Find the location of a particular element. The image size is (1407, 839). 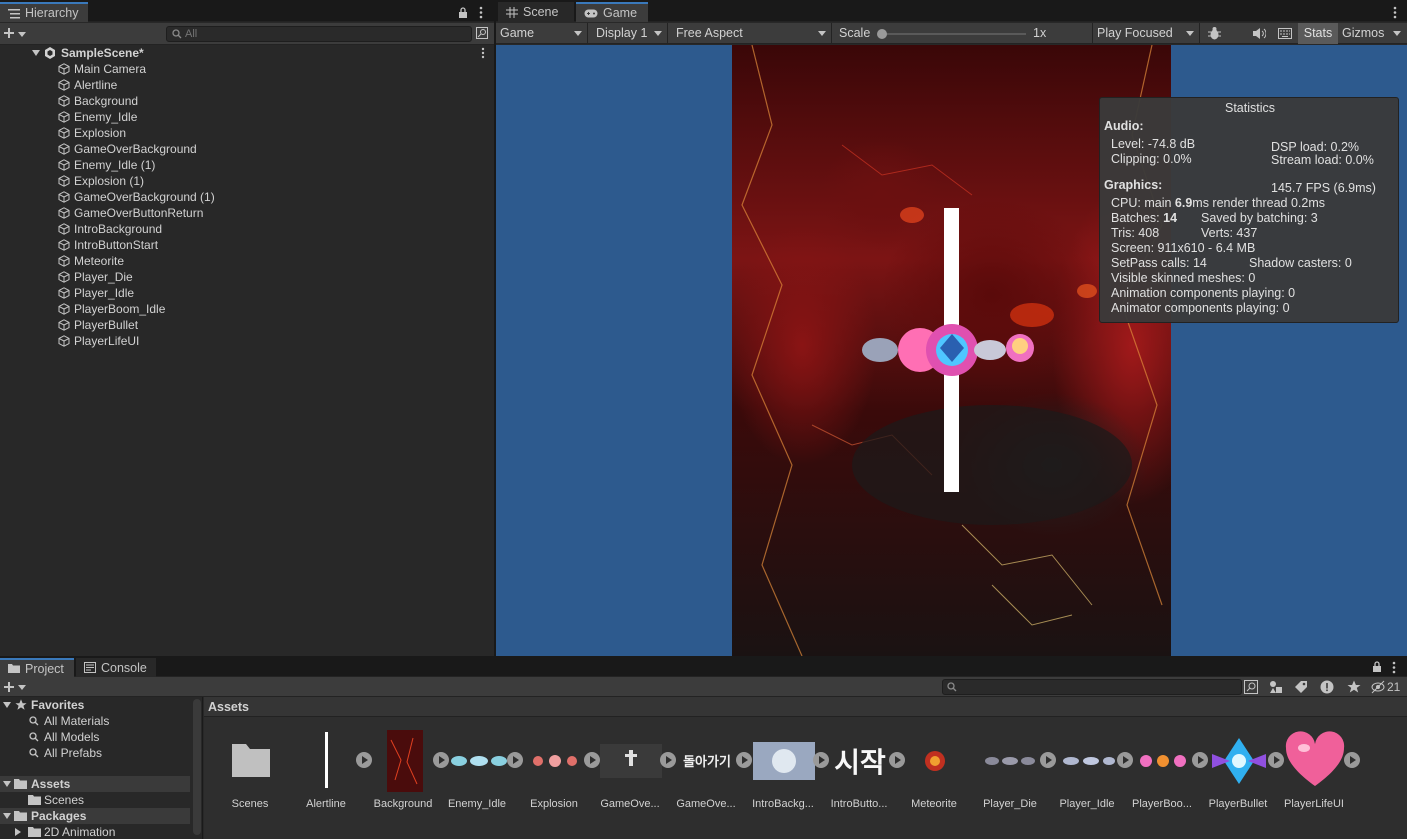

scale-slider-track is located at coordinates (953, 34).